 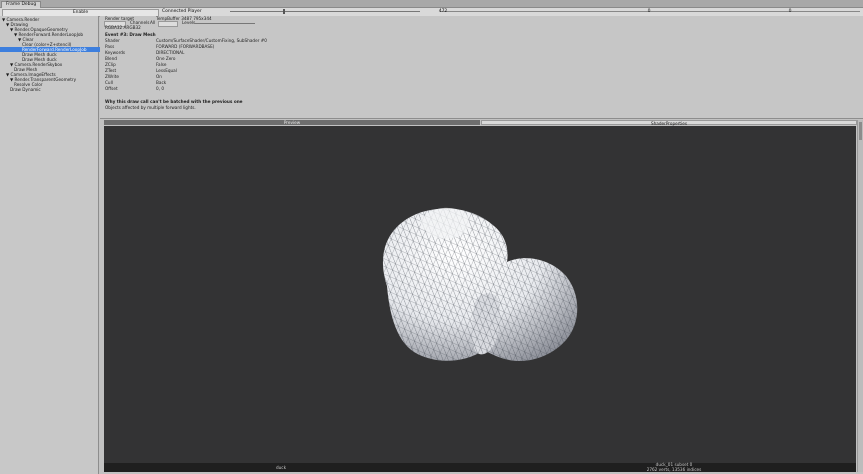 What do you see at coordinates (161, 64) in the screenshot?
I see `property-value: False` at bounding box center [161, 64].